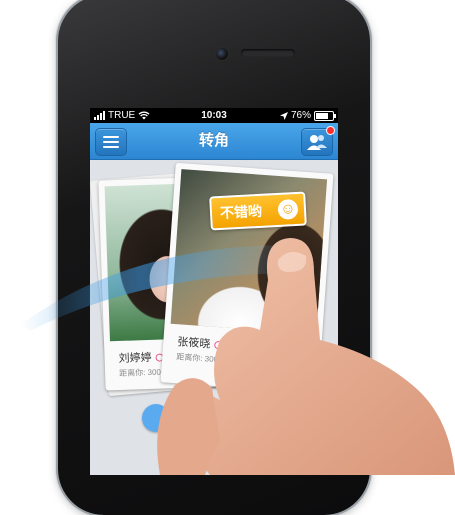  Describe the element at coordinates (214, 141) in the screenshot. I see `nav-bar: 转角` at that location.